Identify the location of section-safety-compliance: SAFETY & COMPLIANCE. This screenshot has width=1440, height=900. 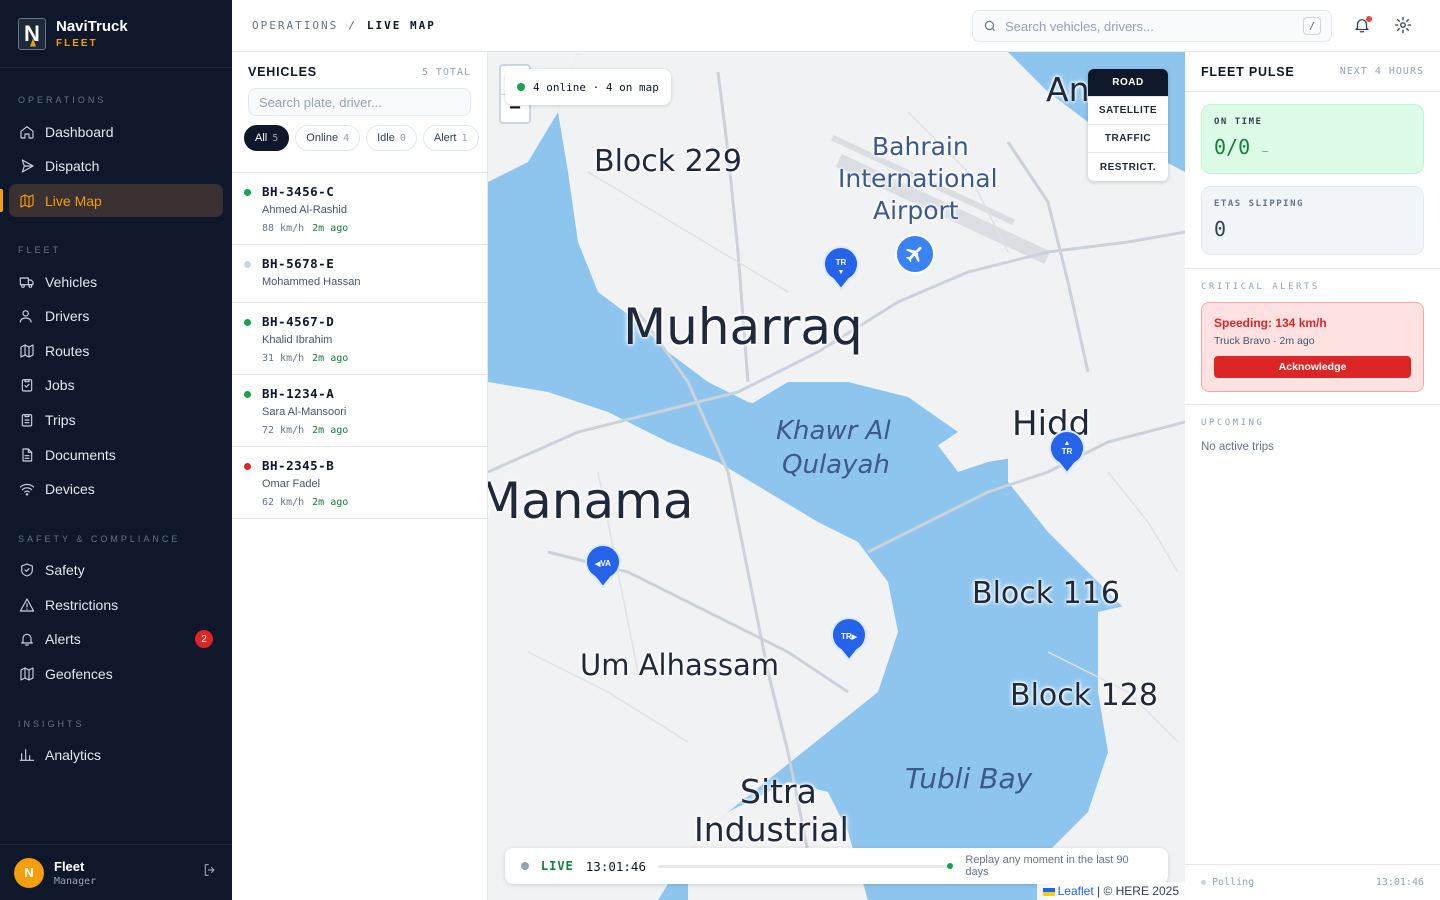
(99, 538).